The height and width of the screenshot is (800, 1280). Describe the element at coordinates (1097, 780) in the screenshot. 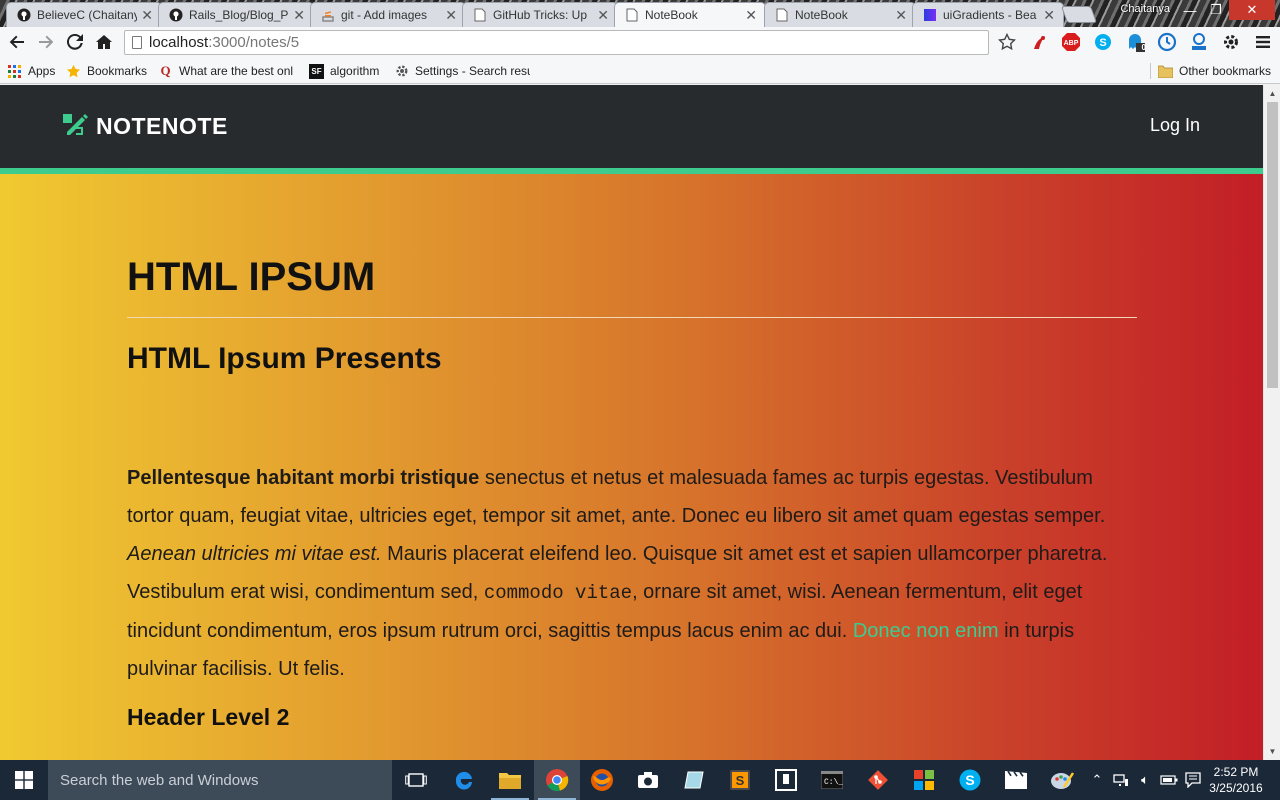

I see `tray-expand-icon: ⌃` at that location.